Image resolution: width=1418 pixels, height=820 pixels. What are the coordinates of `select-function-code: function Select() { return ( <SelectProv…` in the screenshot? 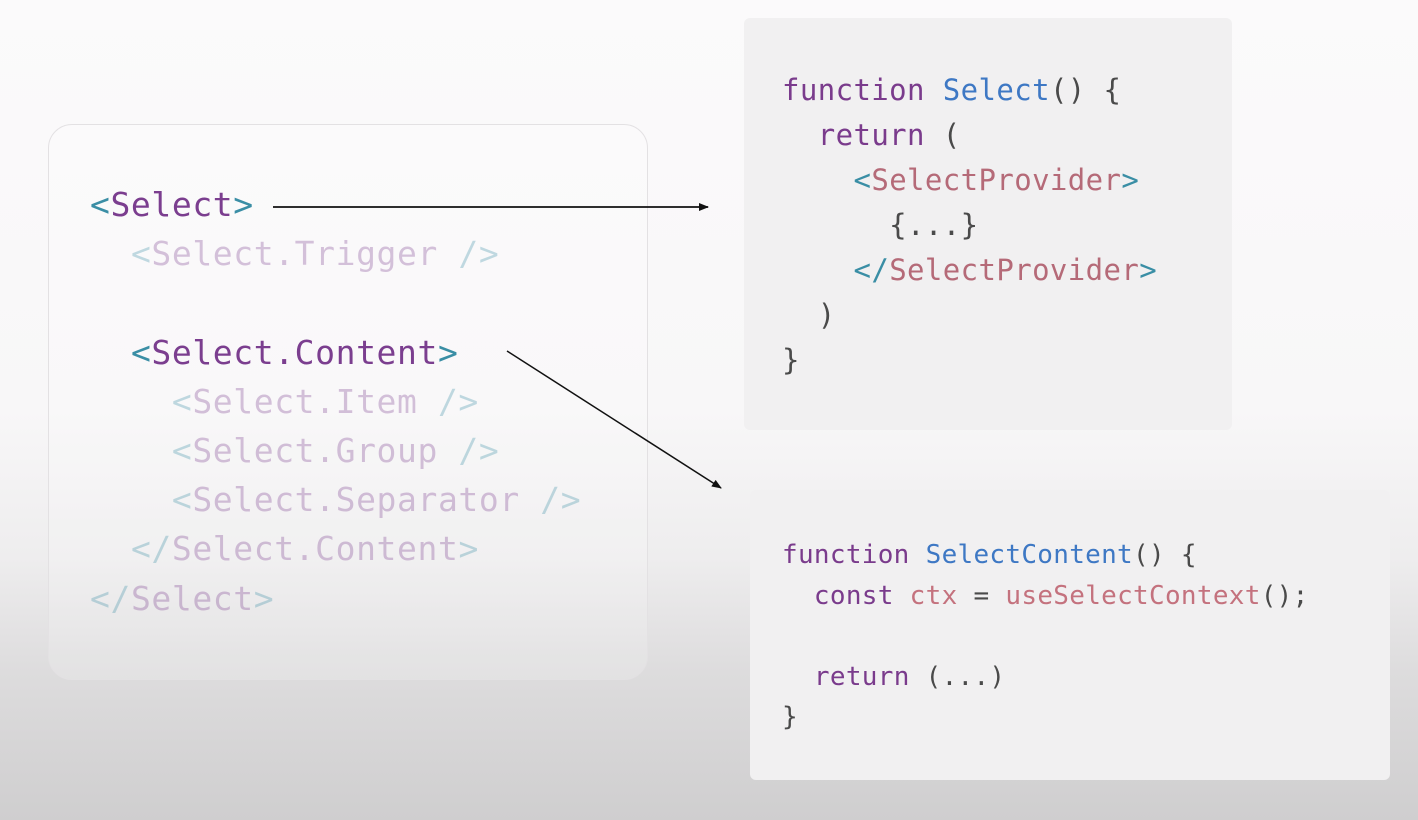 It's located at (969, 225).